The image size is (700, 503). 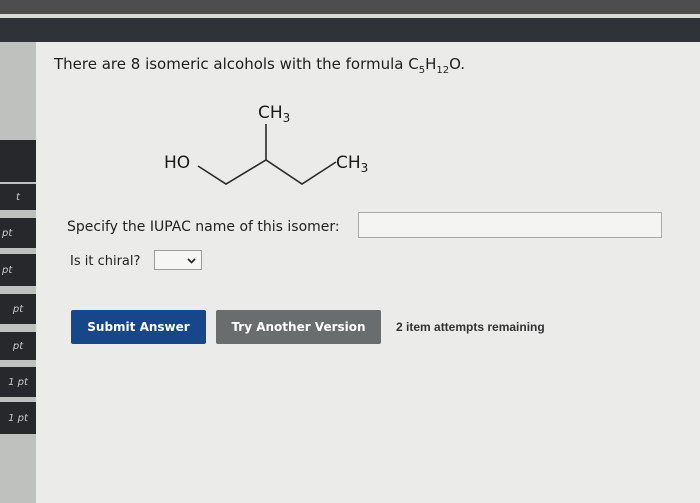 What do you see at coordinates (287, 118) in the screenshot?
I see `top-methyl-sub: 3` at bounding box center [287, 118].